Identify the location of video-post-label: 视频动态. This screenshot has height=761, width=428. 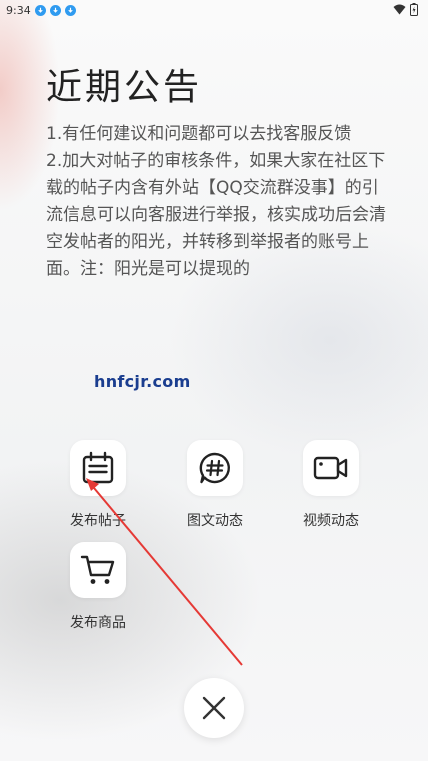
(331, 521).